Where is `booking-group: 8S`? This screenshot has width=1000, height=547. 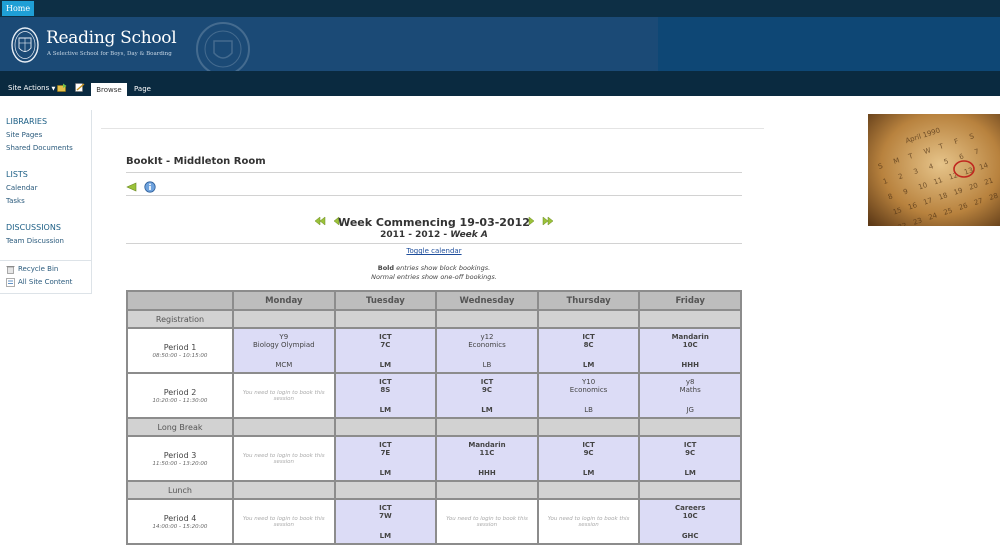 booking-group: 8S is located at coordinates (385, 390).